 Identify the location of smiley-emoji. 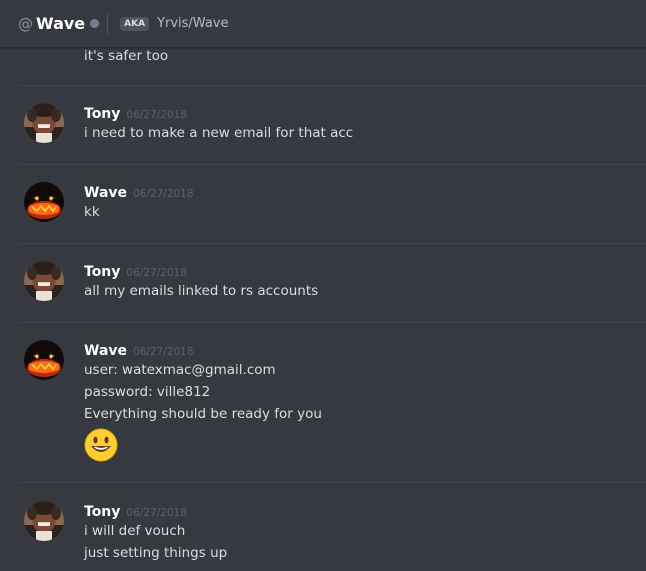
(101, 445).